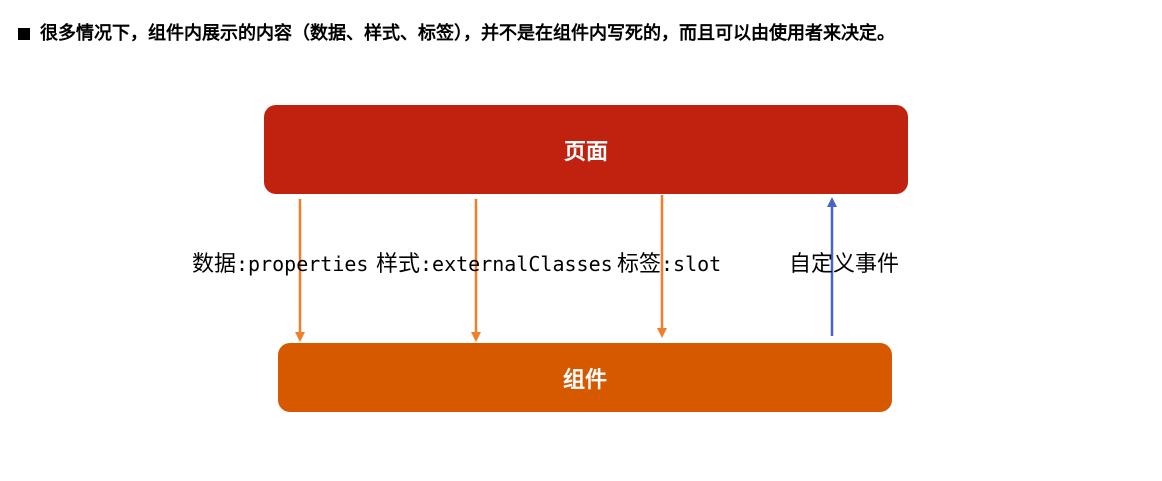 The image size is (1162, 481). I want to click on properties-label-suffix: :properties, so click(302, 264).